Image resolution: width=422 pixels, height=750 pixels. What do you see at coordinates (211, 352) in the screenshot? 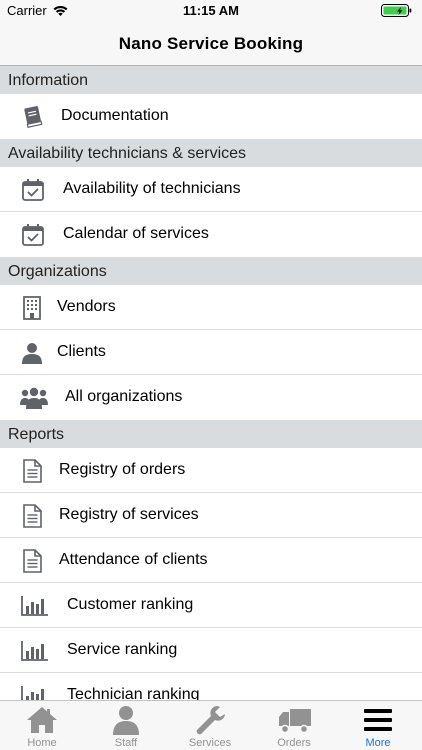
I see `list-item-clients: Clients` at bounding box center [211, 352].